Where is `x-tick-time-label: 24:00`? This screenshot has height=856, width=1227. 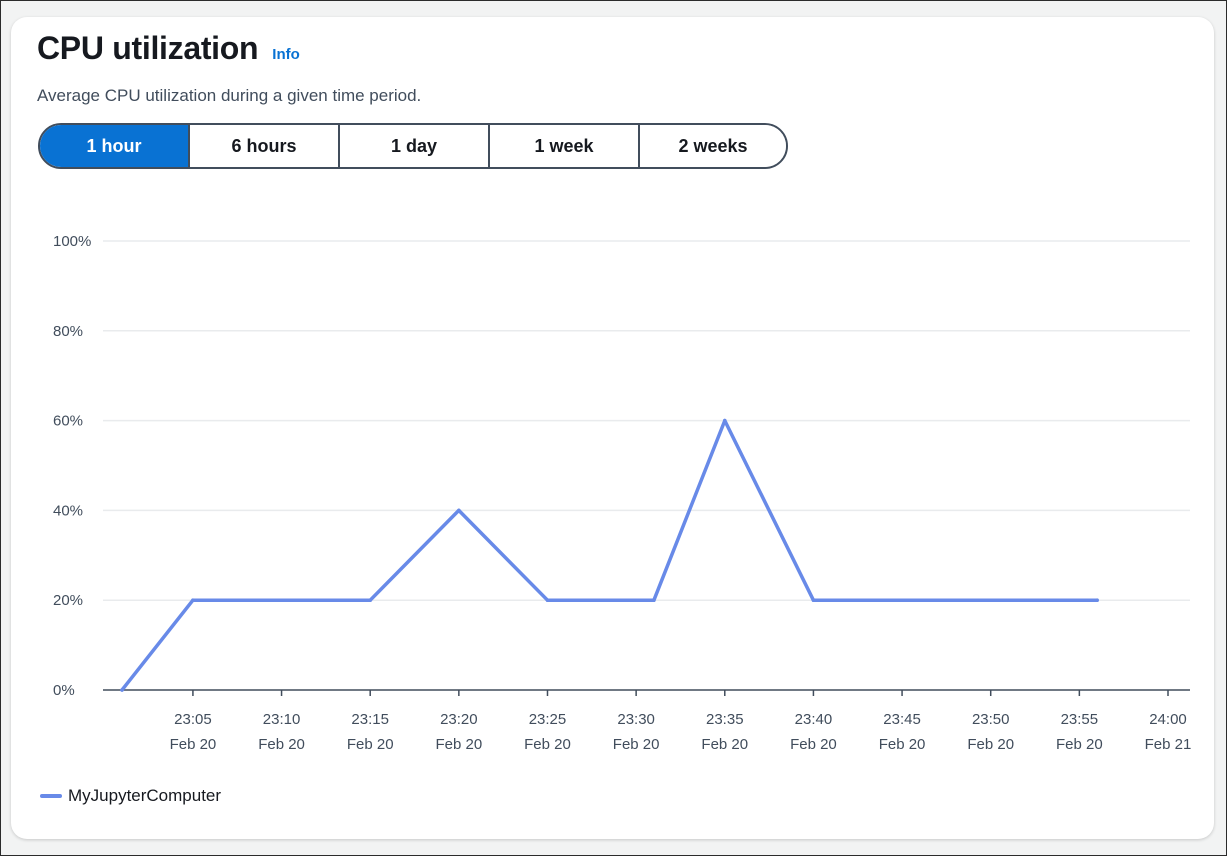 x-tick-time-label: 24:00 is located at coordinates (1168, 719).